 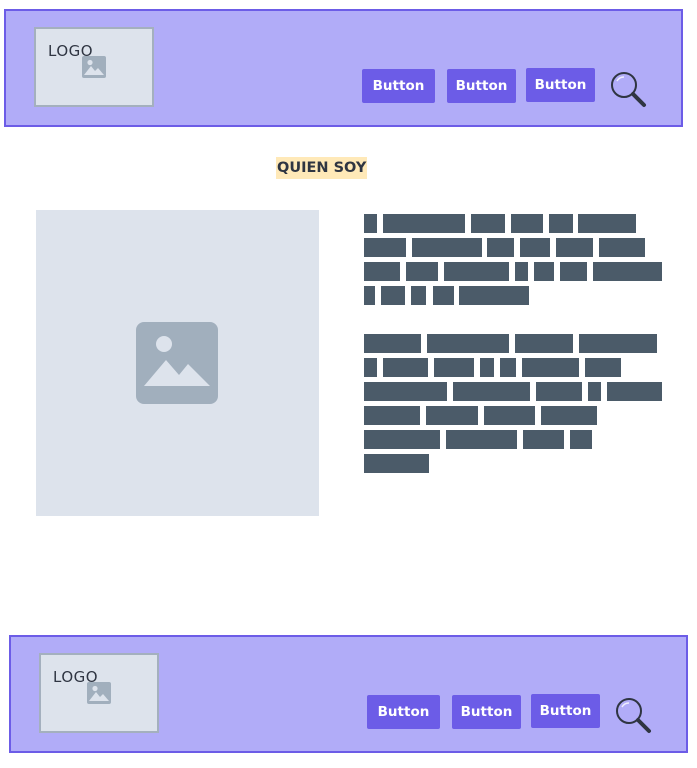 I want to click on image-placeholder-icon, so click(x=177, y=363).